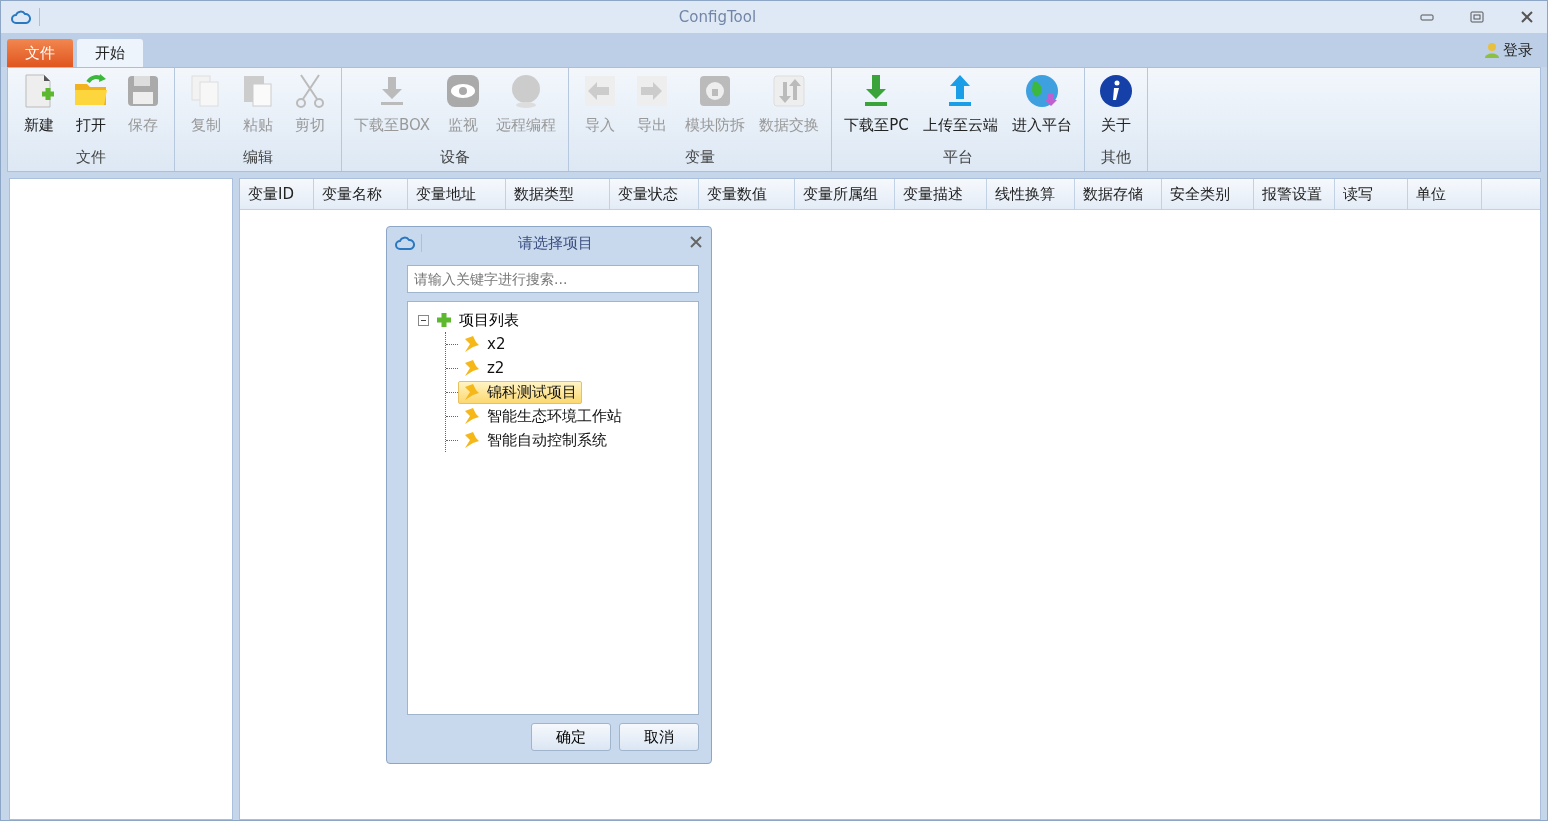 The image size is (1548, 821). What do you see at coordinates (484, 368) in the screenshot?
I see `tree-item: z2` at bounding box center [484, 368].